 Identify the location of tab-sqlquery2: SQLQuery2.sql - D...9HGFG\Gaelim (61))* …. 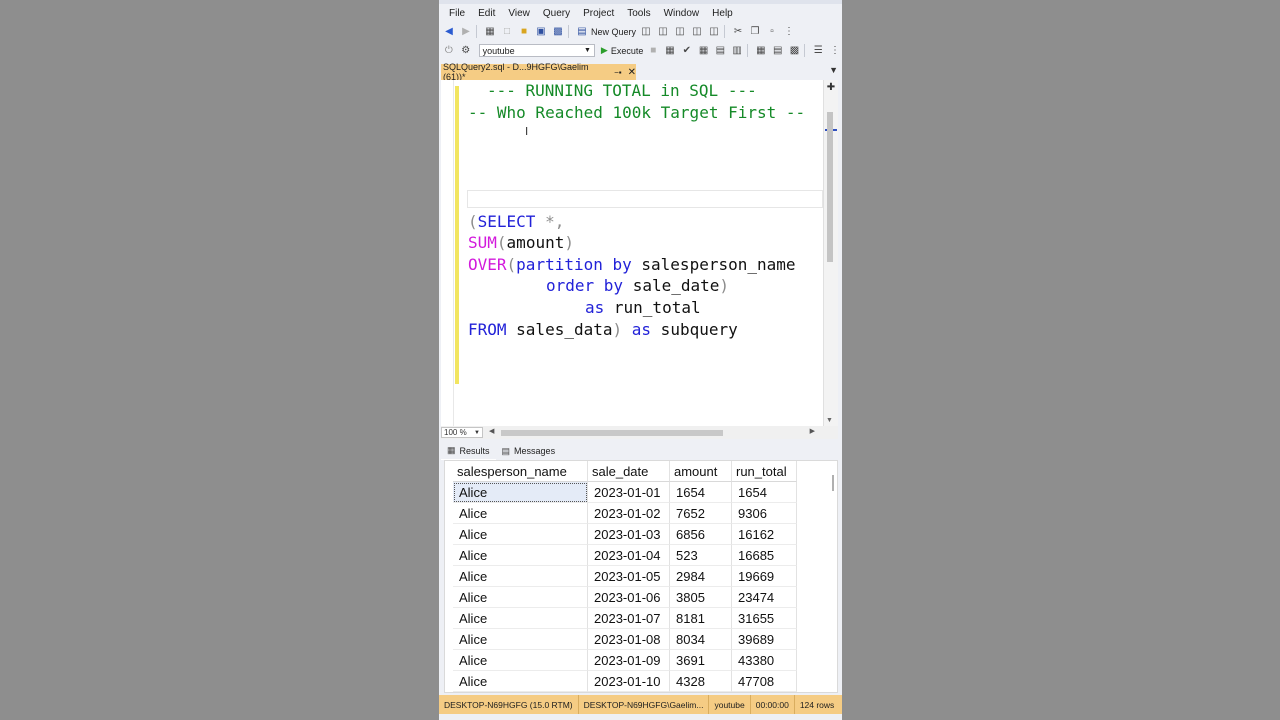
(538, 72).